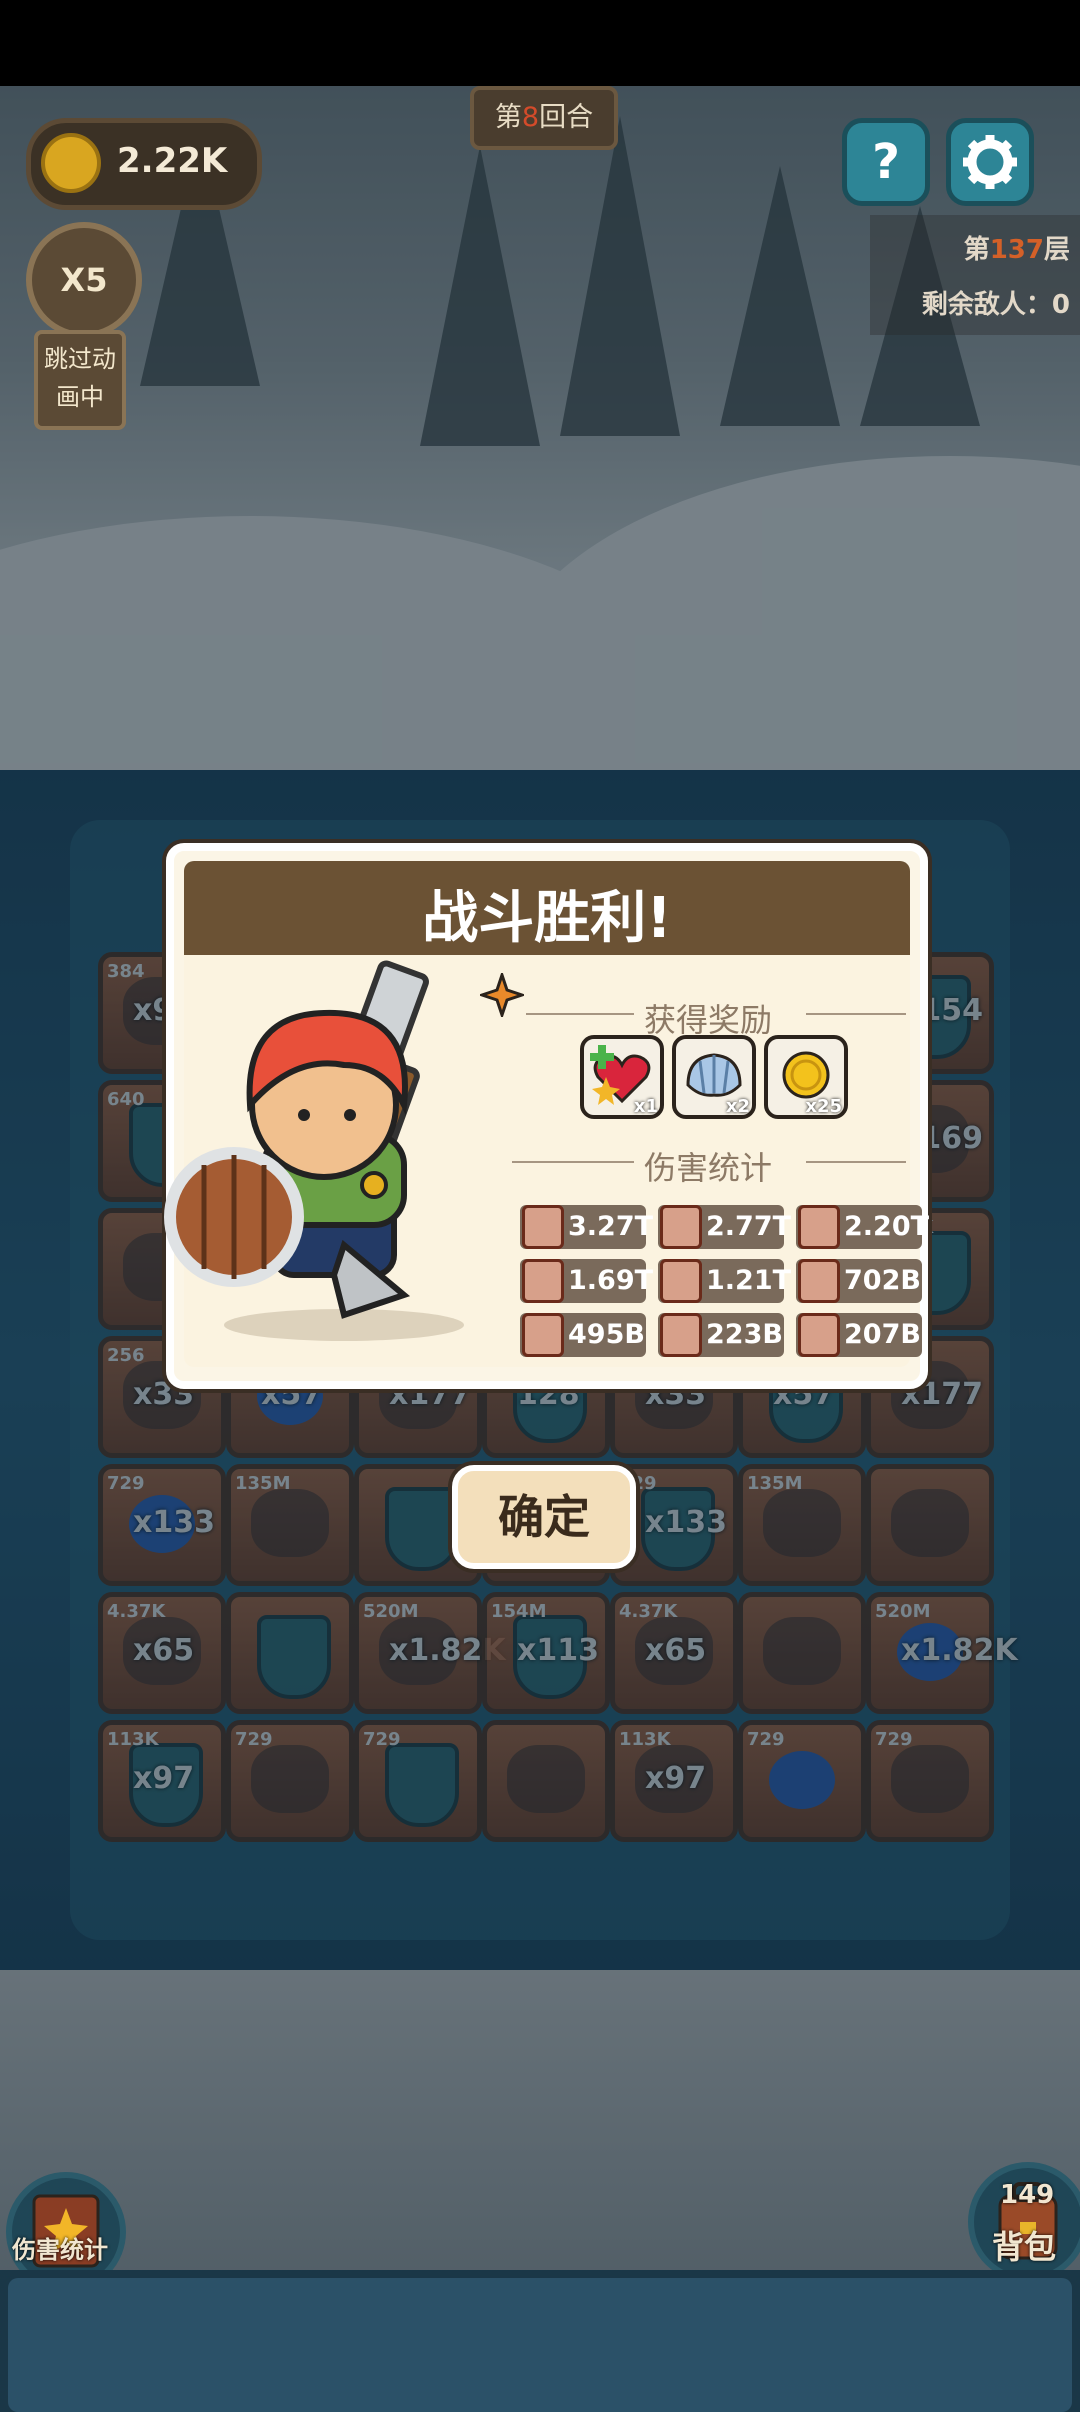  What do you see at coordinates (645, 1106) in the screenshot?
I see `reward-heart-qty: x1` at bounding box center [645, 1106].